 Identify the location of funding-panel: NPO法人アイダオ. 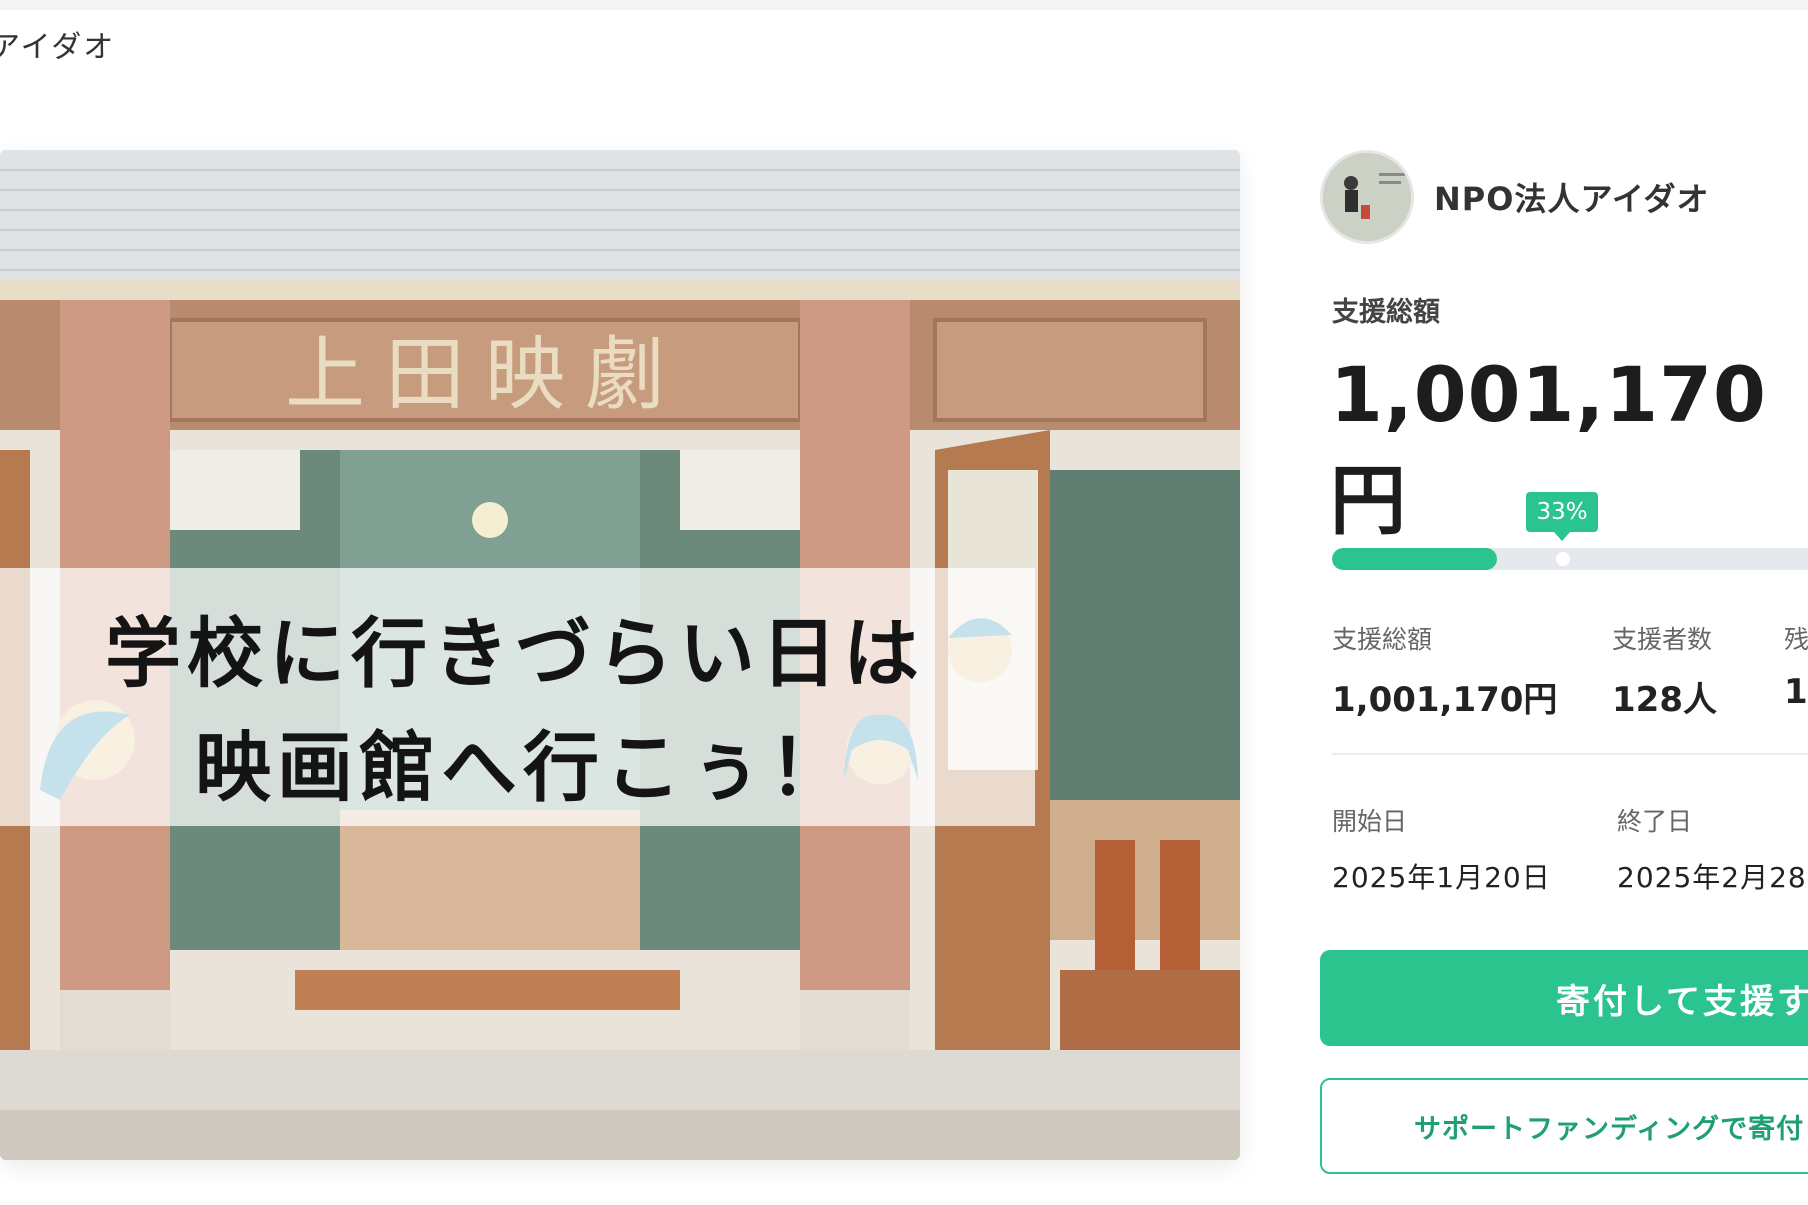
(1564, 197).